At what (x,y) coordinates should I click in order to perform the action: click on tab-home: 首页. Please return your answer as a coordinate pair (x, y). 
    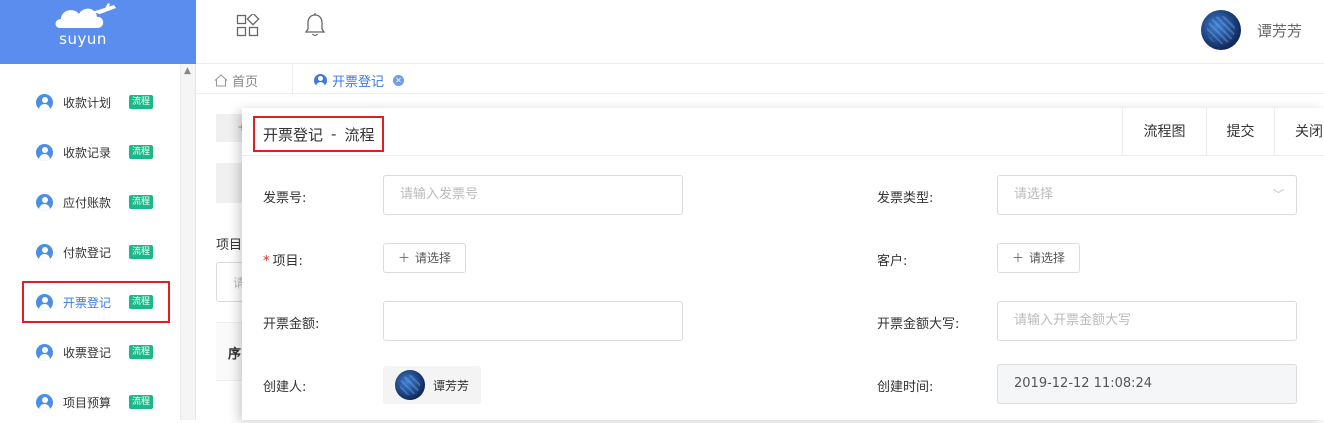
    Looking at the image, I should click on (236, 80).